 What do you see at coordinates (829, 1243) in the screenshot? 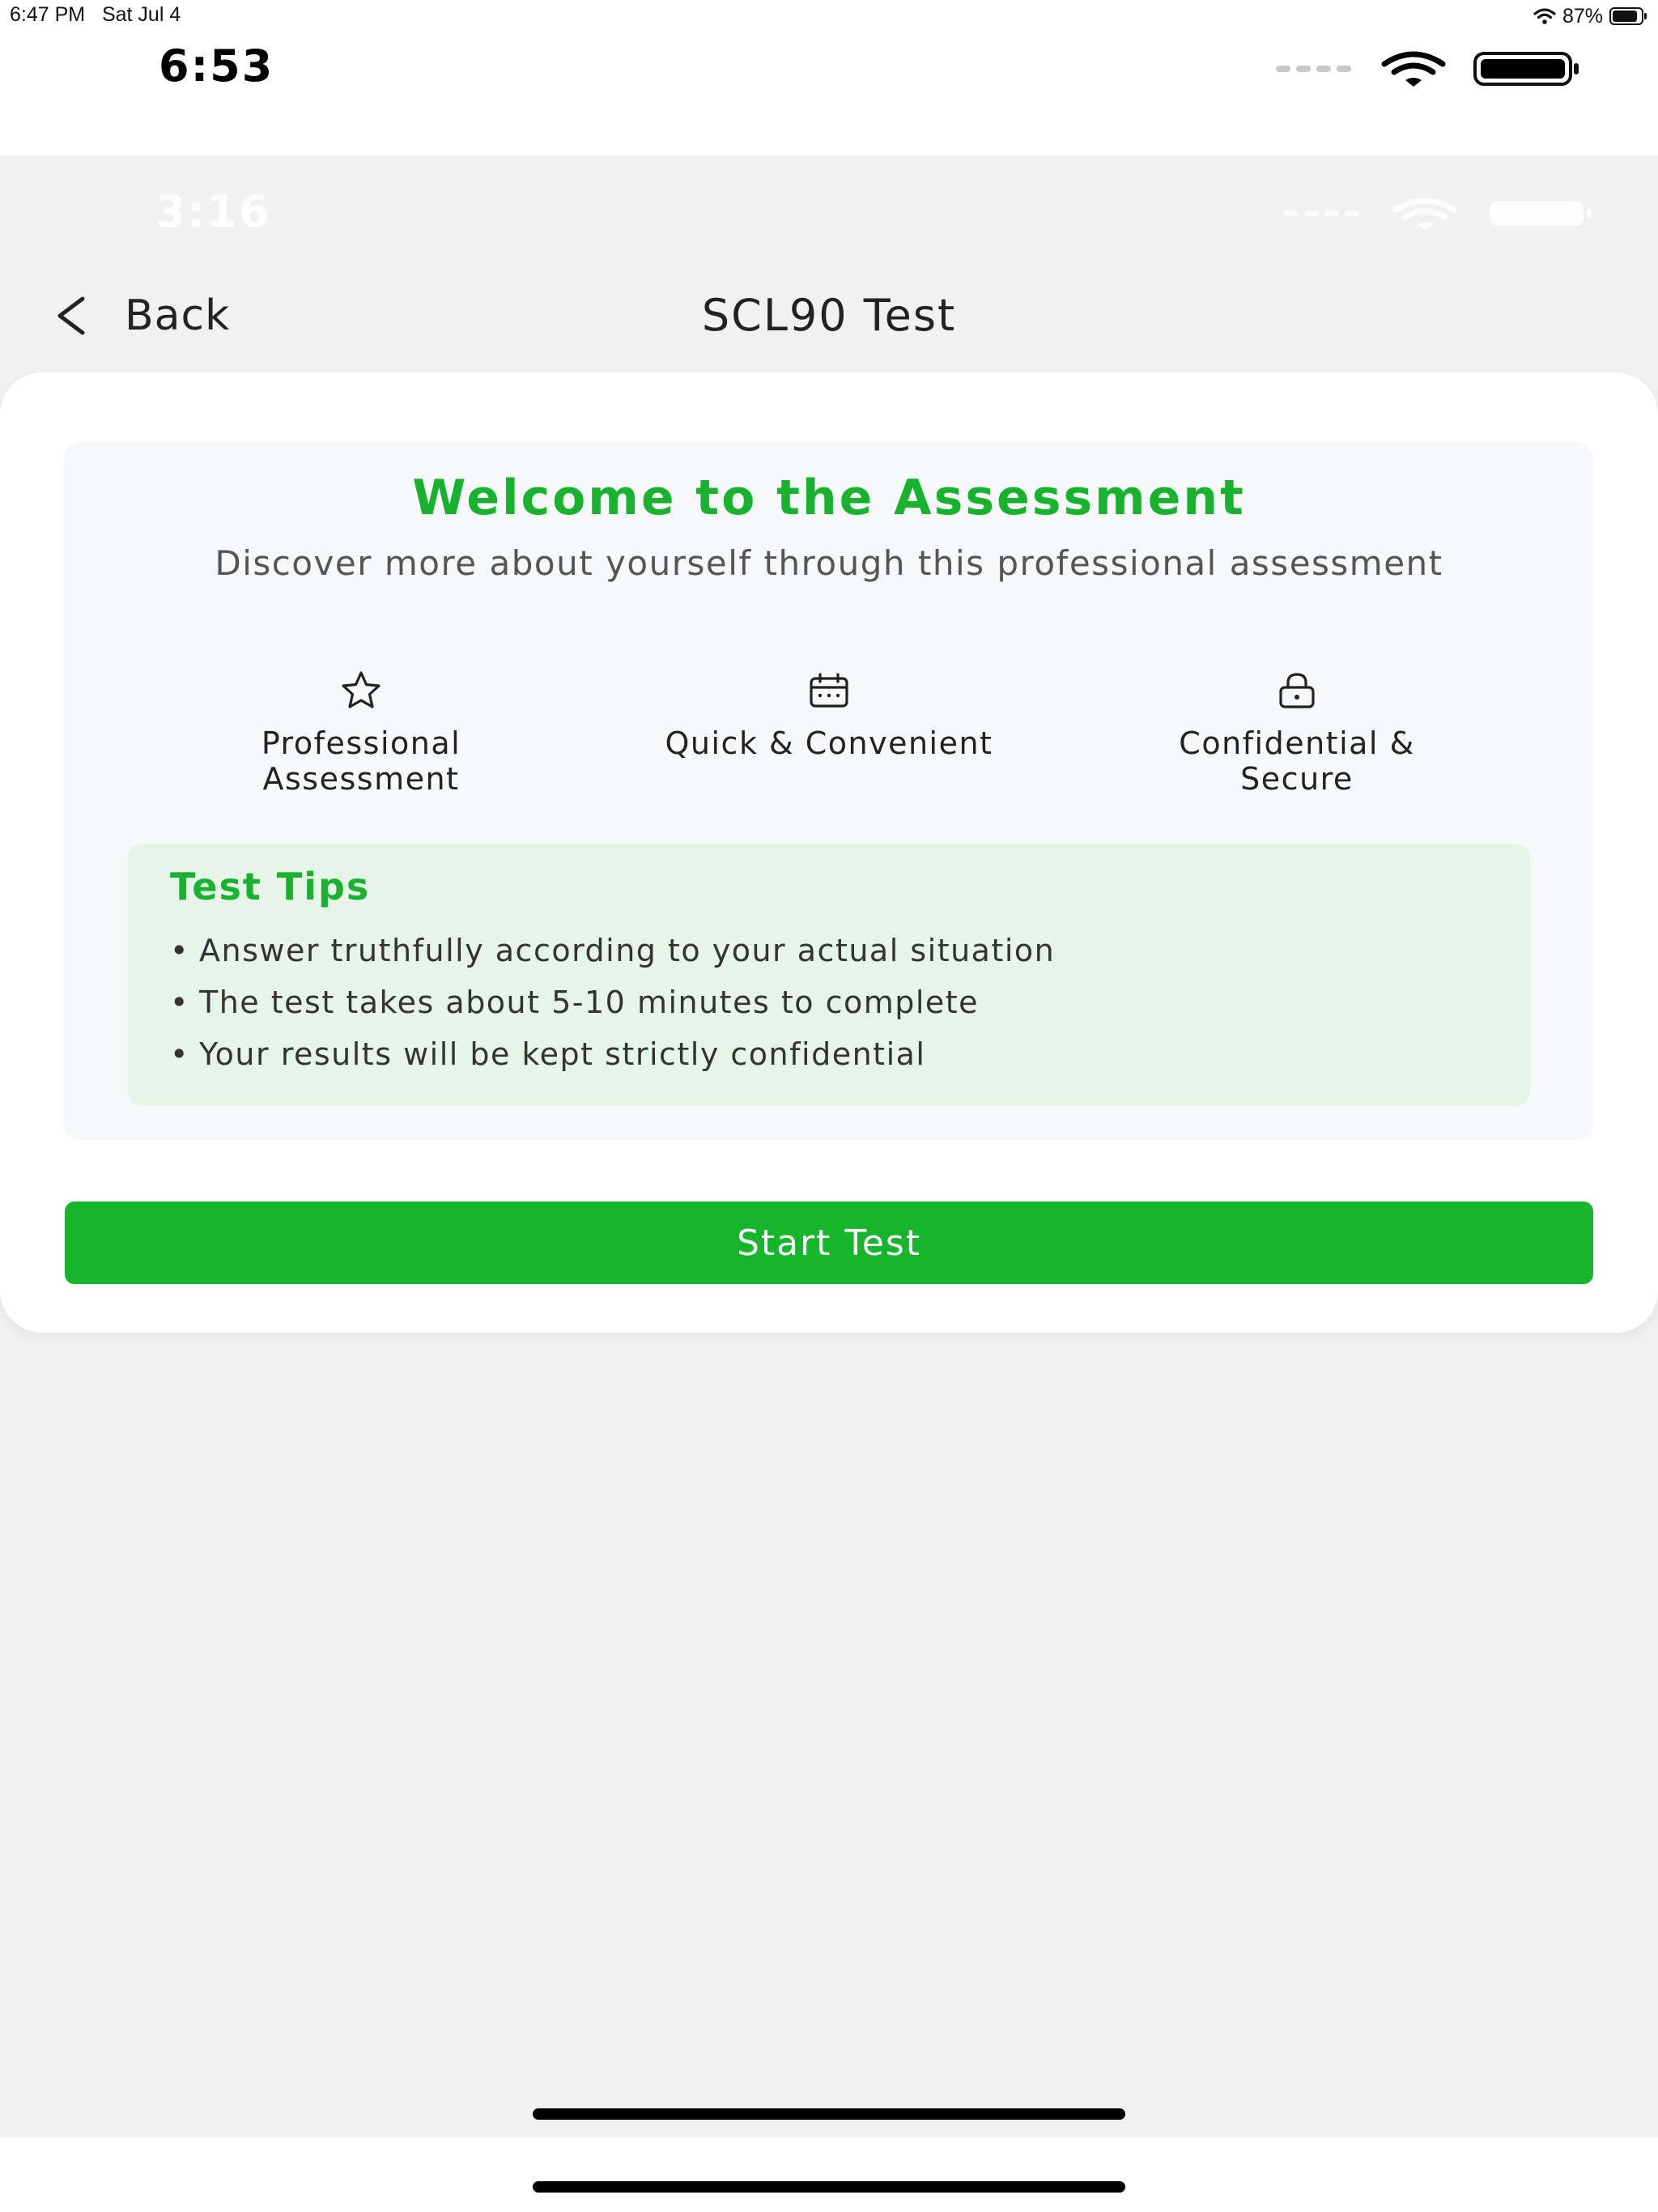
I see `start-test-button: Start Test` at bounding box center [829, 1243].